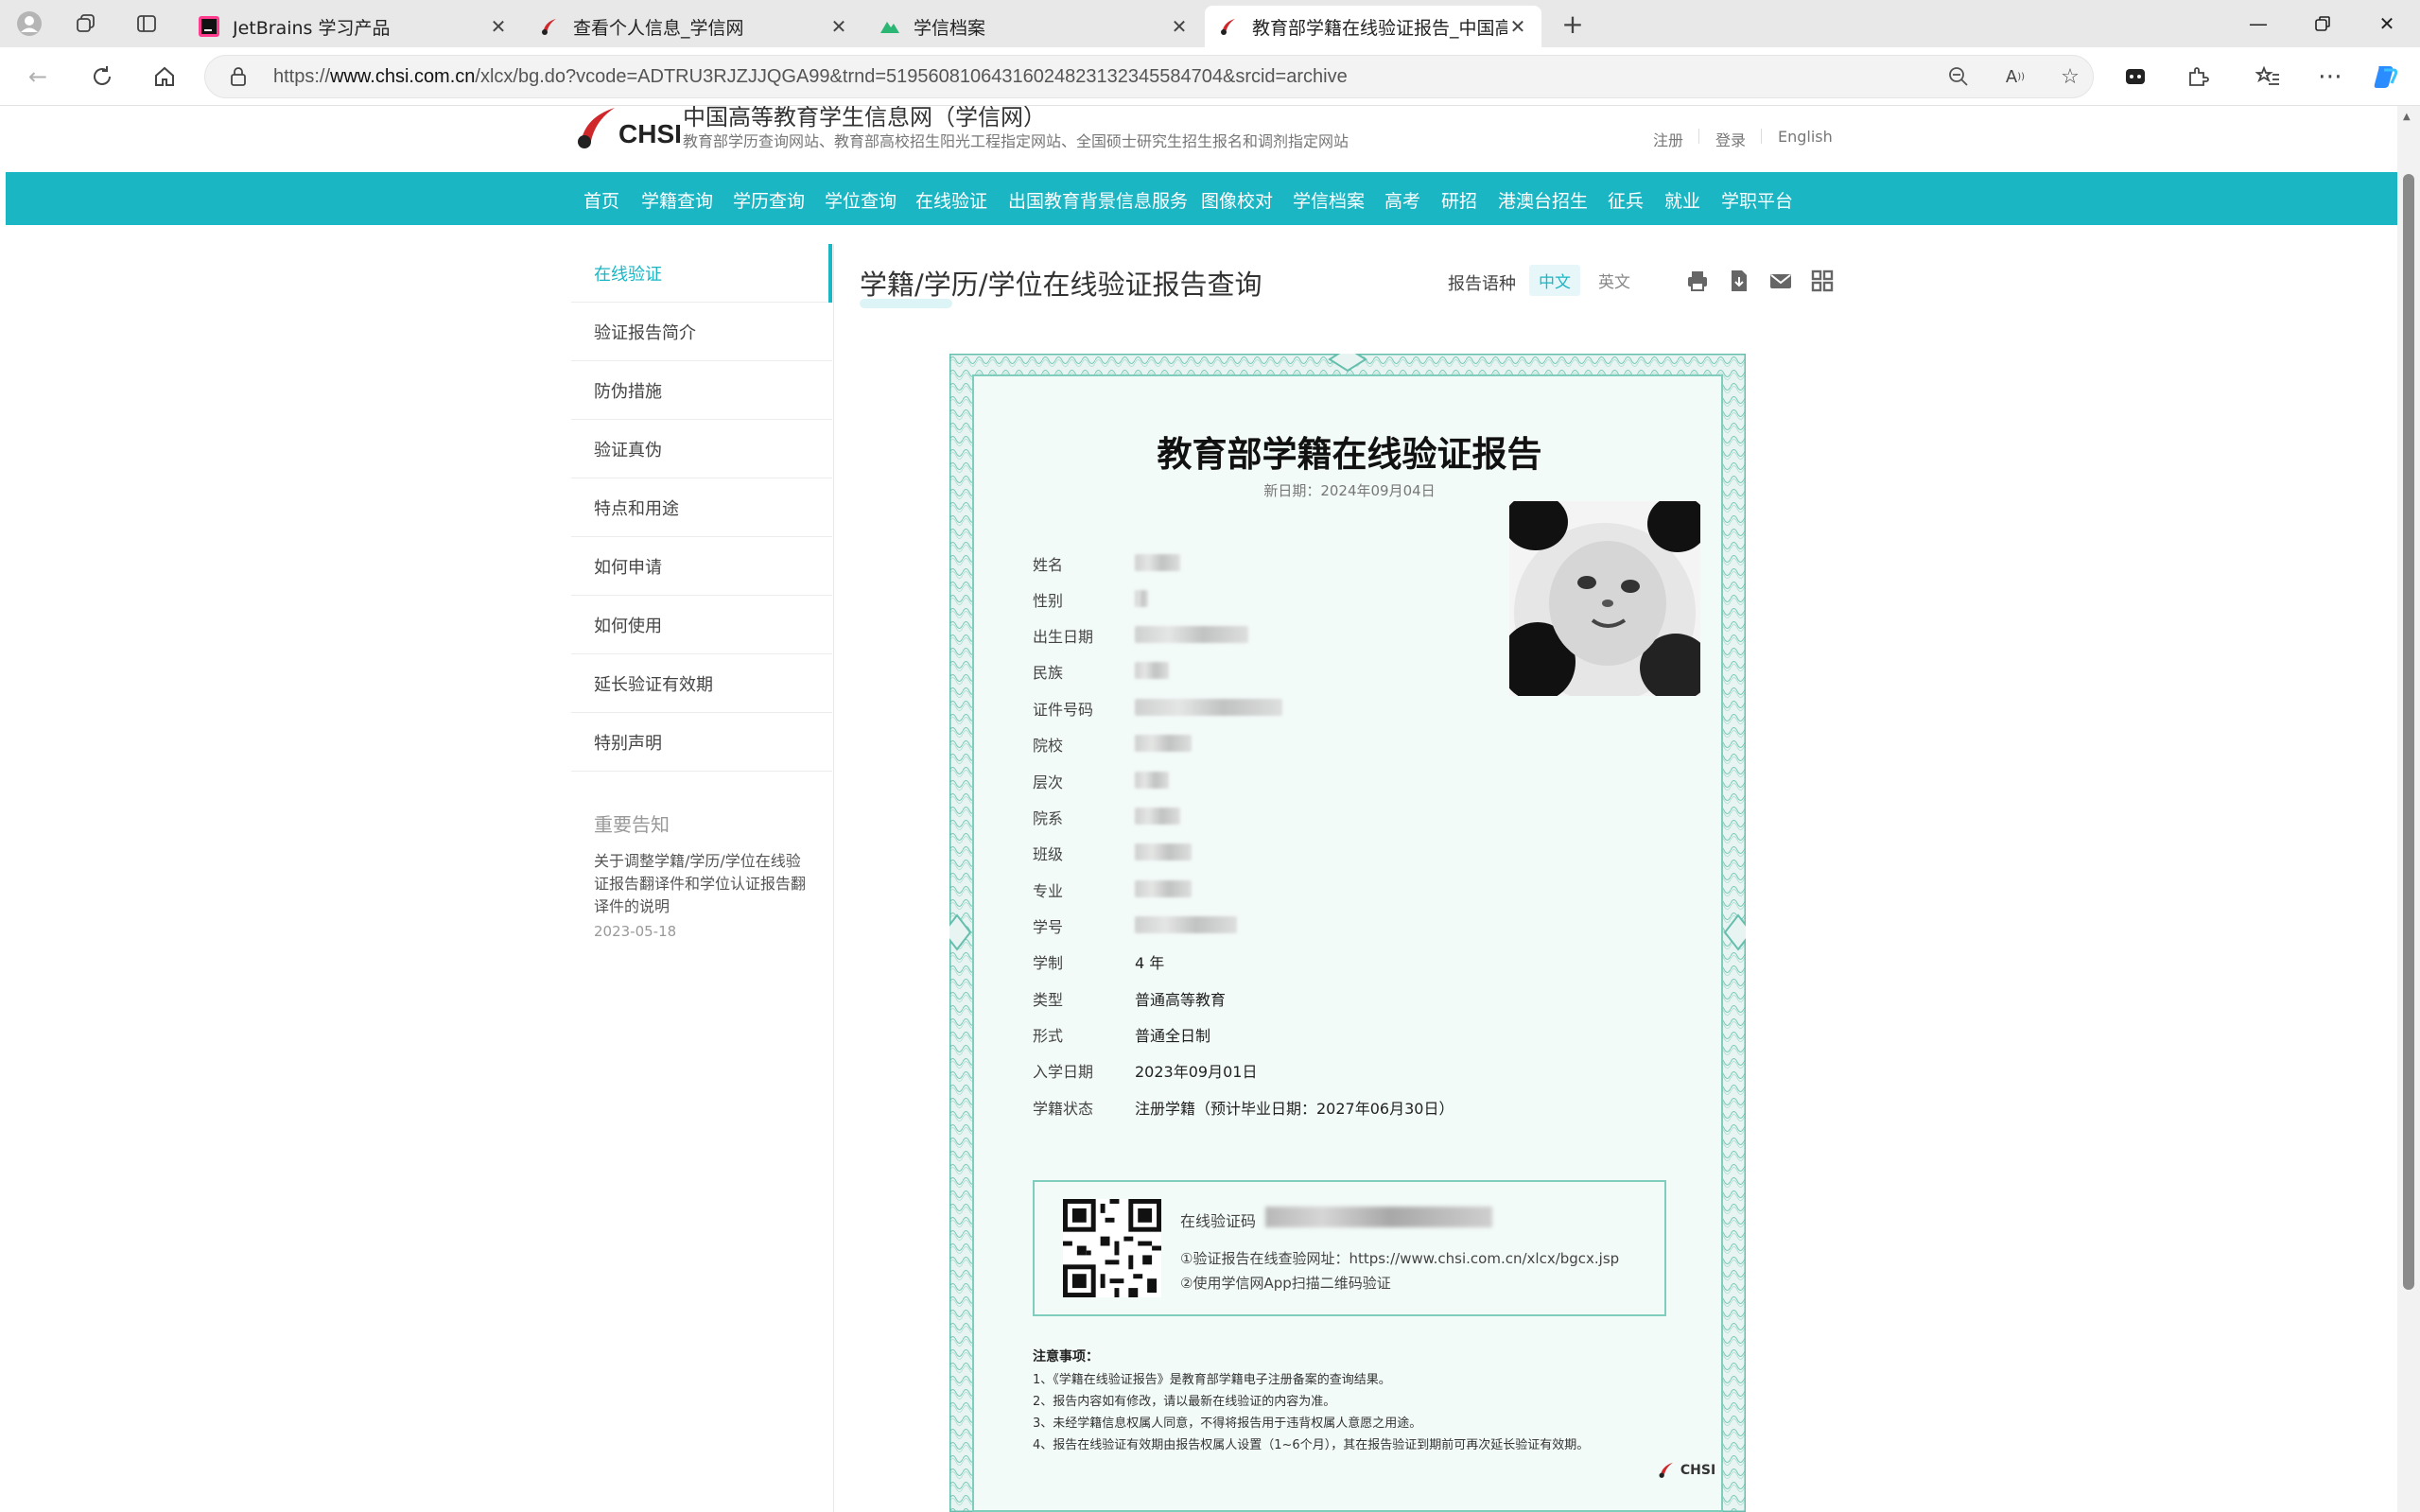 This screenshot has height=1512, width=2420. I want to click on chsi-logo, so click(596, 128).